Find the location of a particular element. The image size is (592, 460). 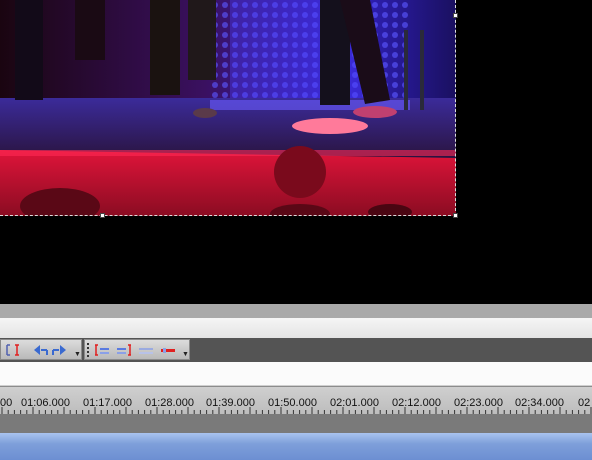

toolbar-group-navigation: ▼ is located at coordinates (41, 349).